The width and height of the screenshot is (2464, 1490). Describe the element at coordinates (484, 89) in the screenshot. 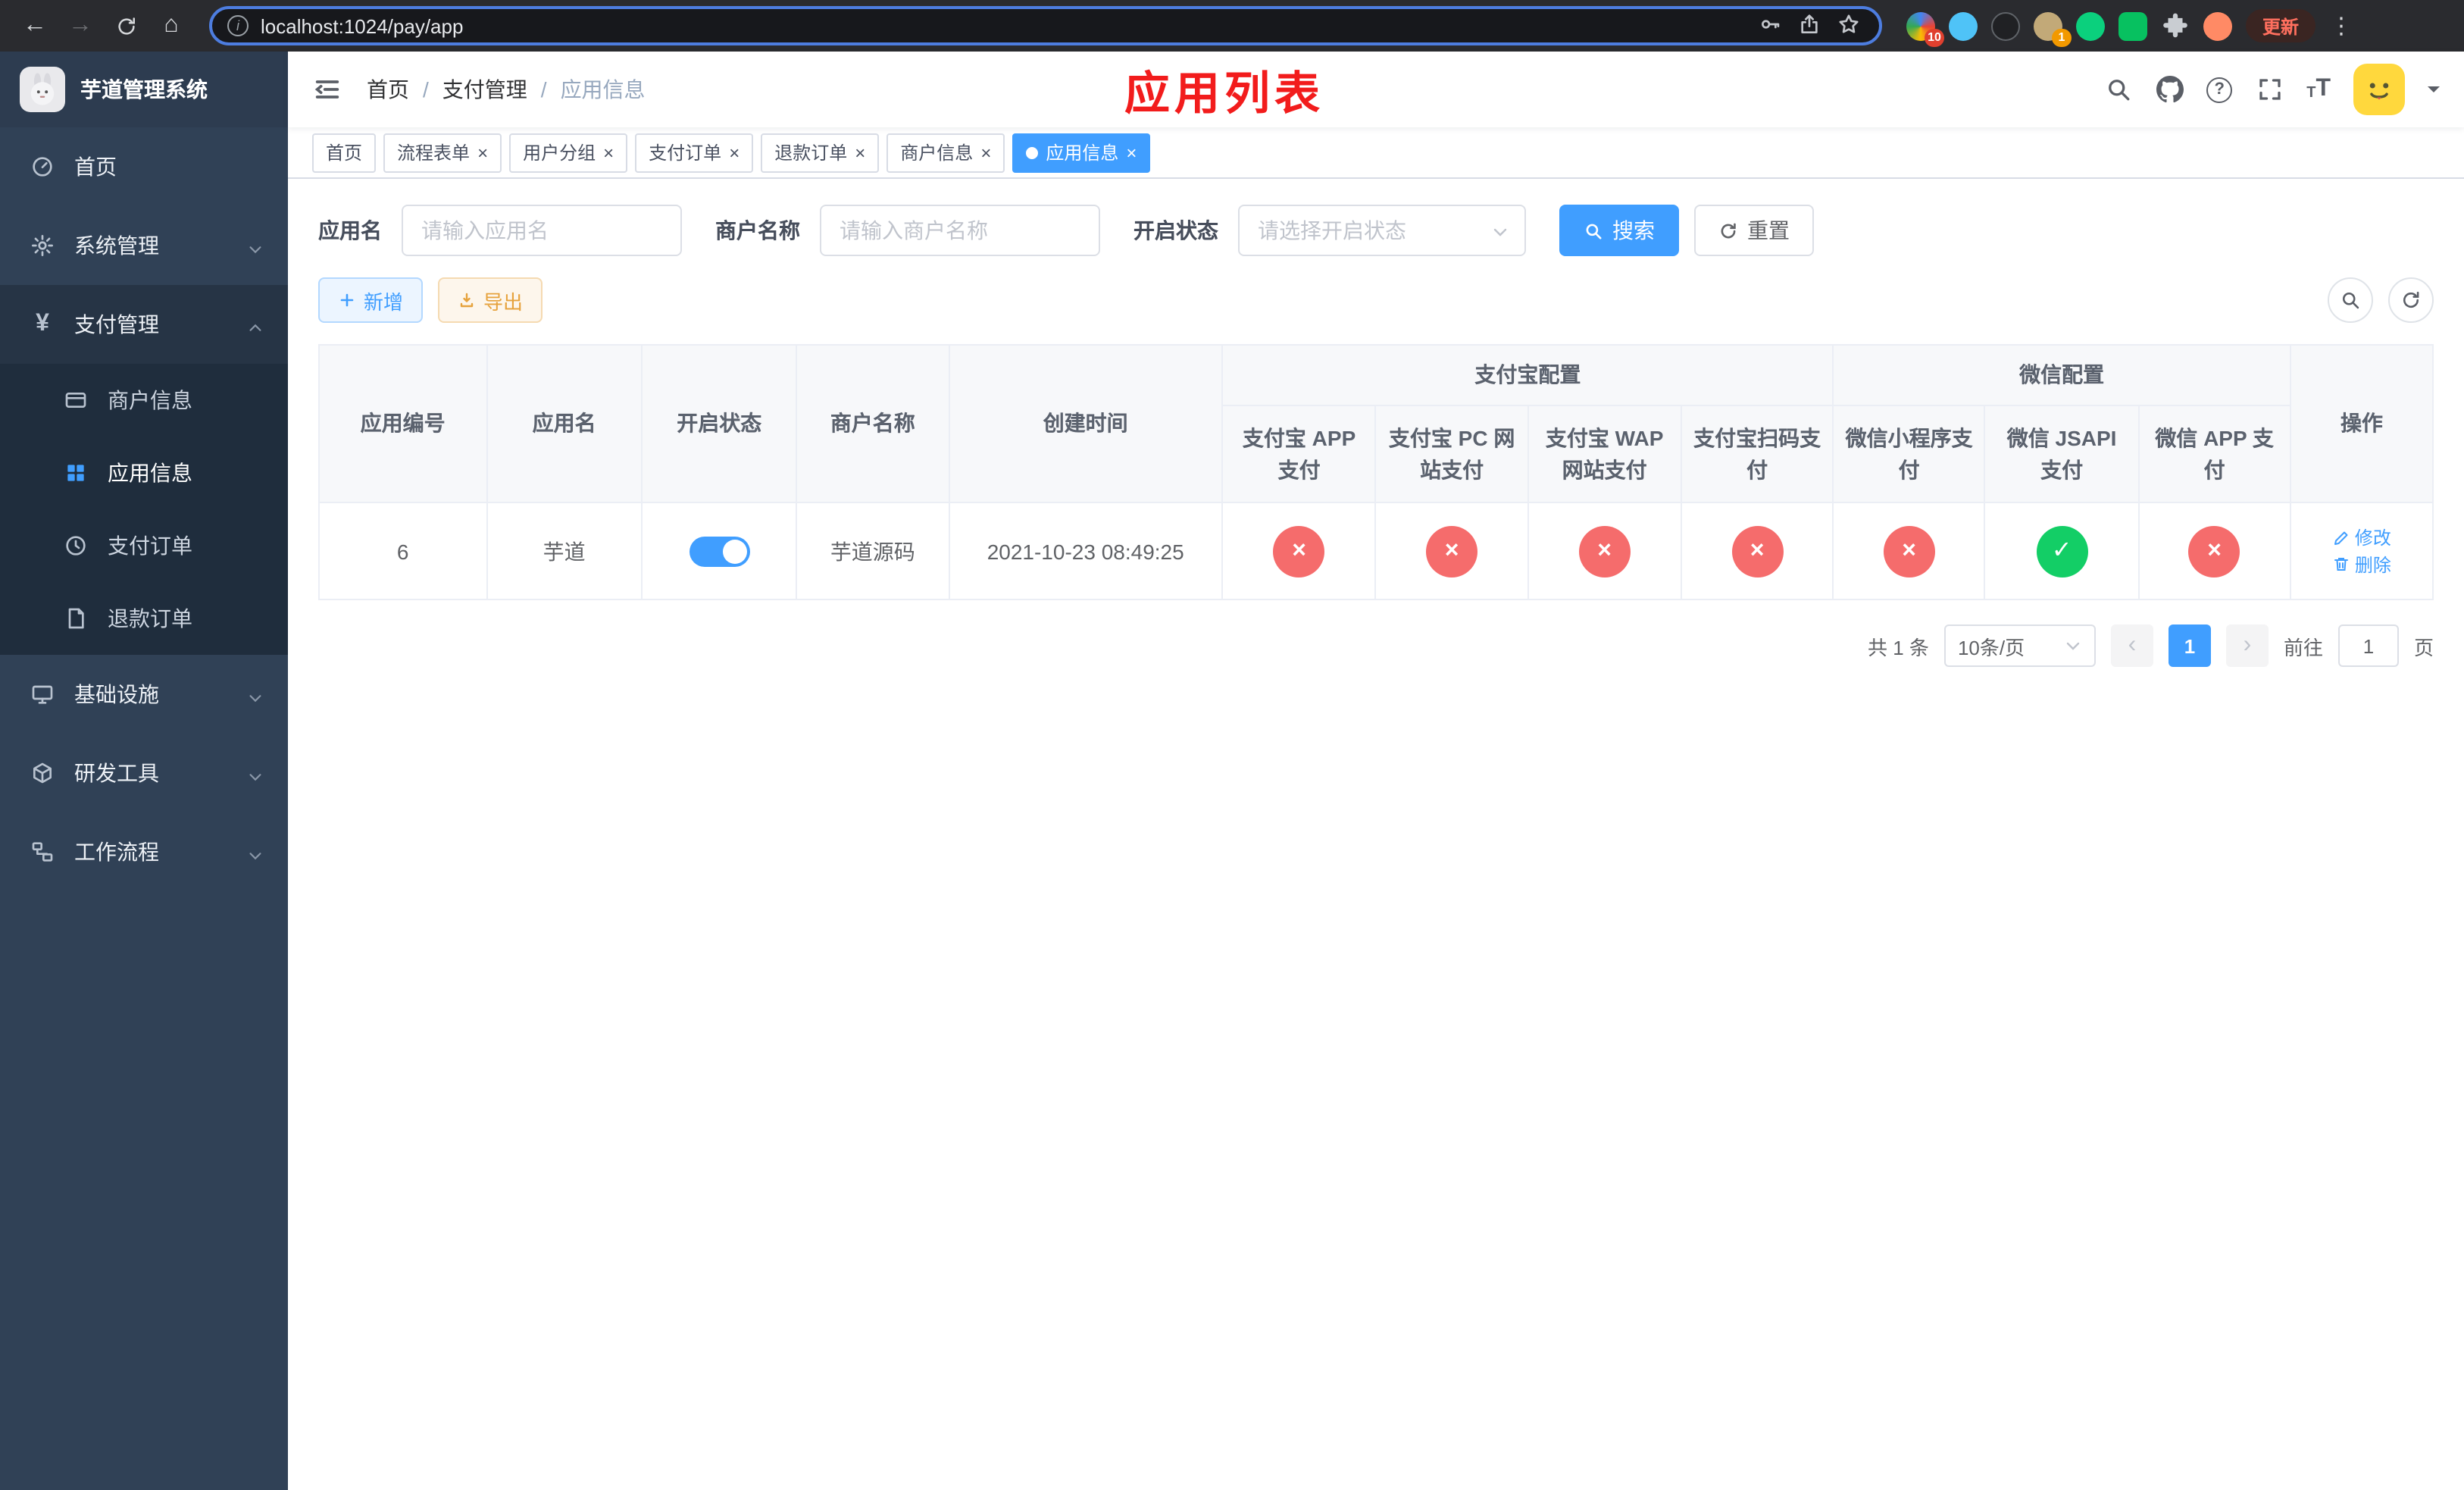

I see `breadcrumb-payment: 支付管理` at that location.